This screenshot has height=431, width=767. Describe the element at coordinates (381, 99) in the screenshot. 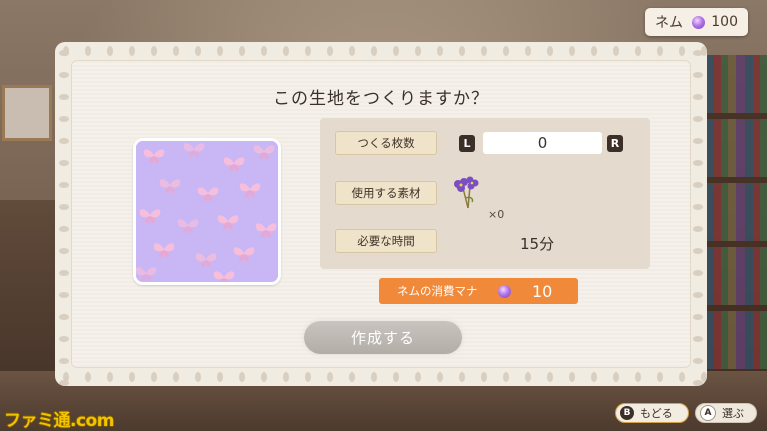

I see `dialog-title: この生地をつくりますか？` at that location.